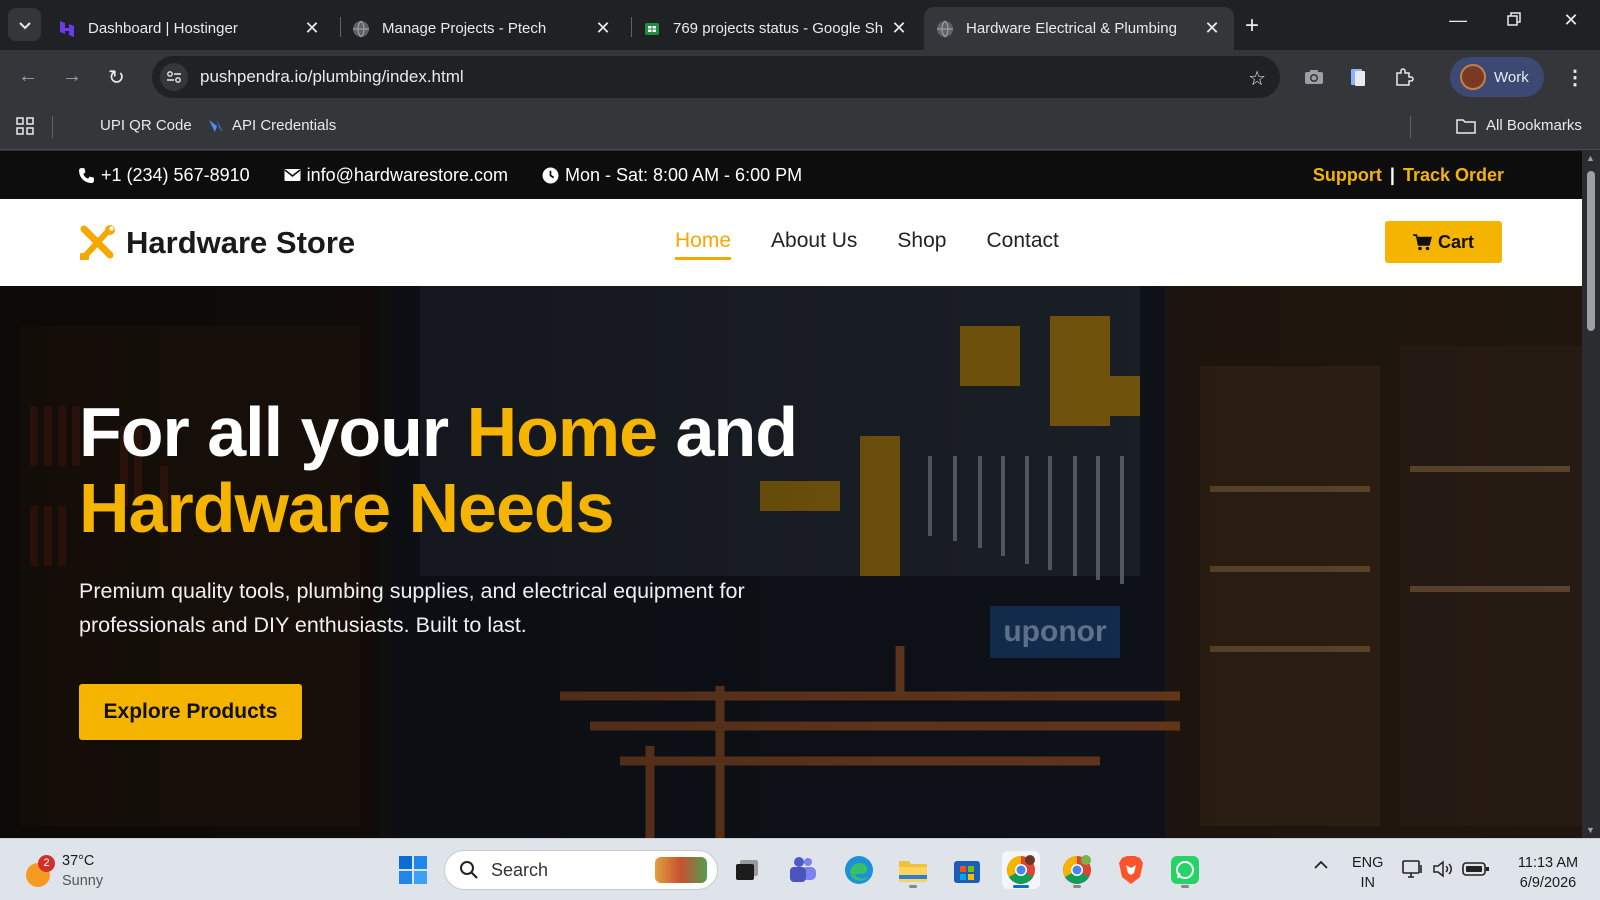 This screenshot has width=1600, height=900. Describe the element at coordinates (174, 77) in the screenshot. I see `site-settings-icon` at that location.